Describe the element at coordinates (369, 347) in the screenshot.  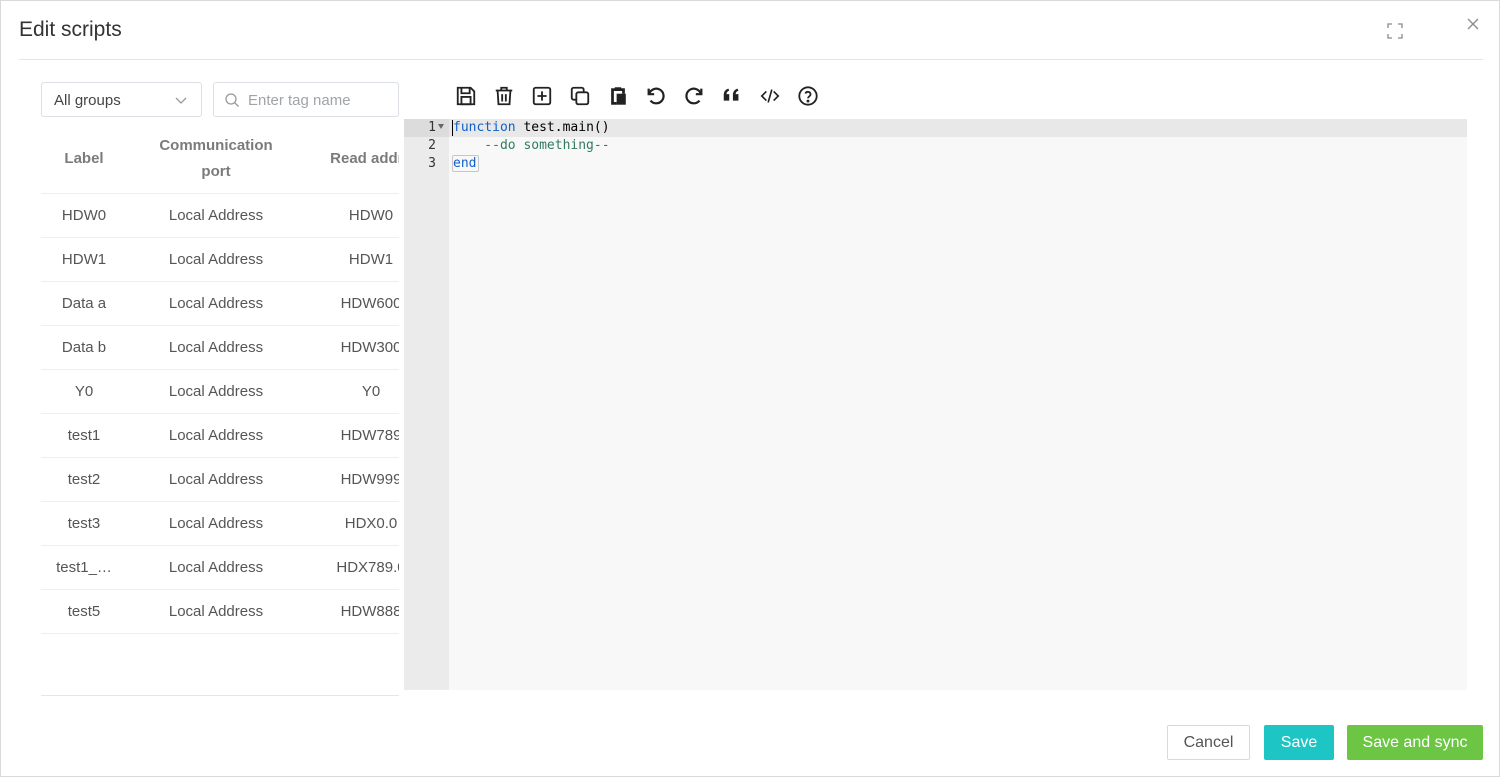
I see `cell-read-address: HDW300` at that location.